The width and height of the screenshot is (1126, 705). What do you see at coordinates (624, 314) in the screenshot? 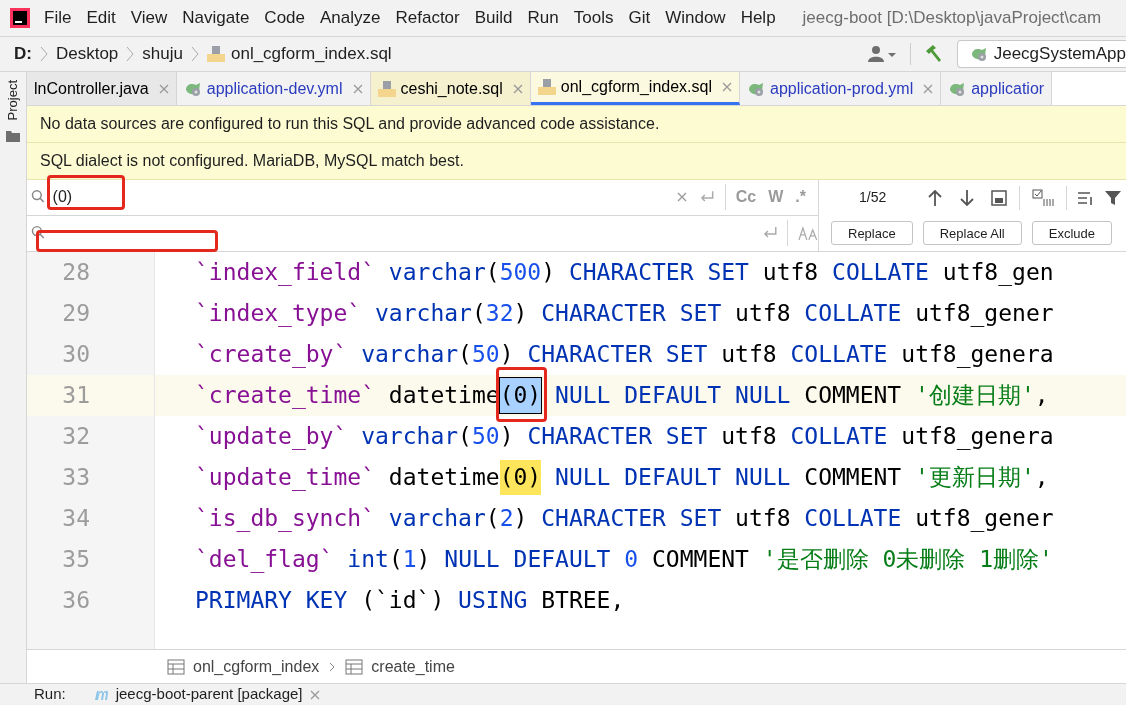
I see `code-line: `index_type` varchar(32) CHARACTER SET utf8 COLLATE utf8_gener` at bounding box center [624, 314].